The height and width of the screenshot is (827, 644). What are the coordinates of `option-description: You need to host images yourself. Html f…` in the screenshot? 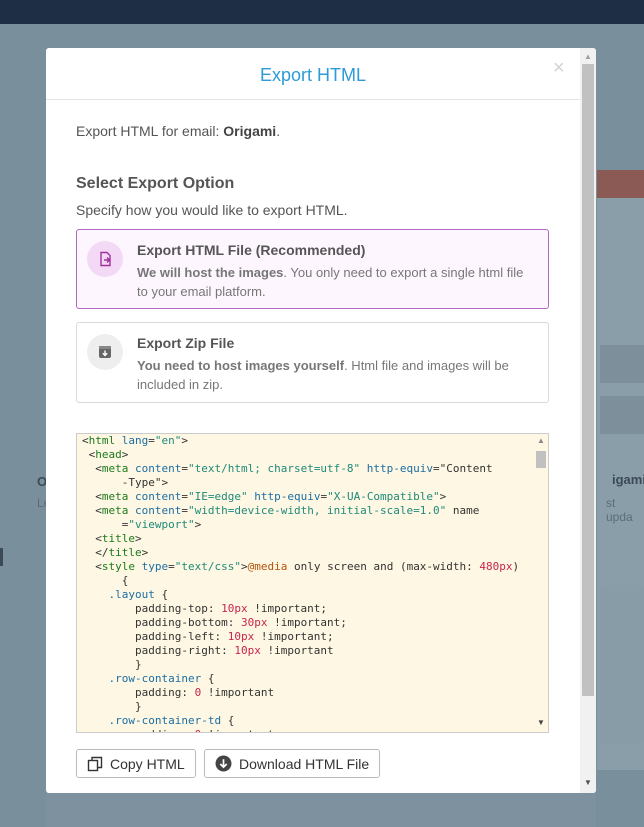 It's located at (337, 375).